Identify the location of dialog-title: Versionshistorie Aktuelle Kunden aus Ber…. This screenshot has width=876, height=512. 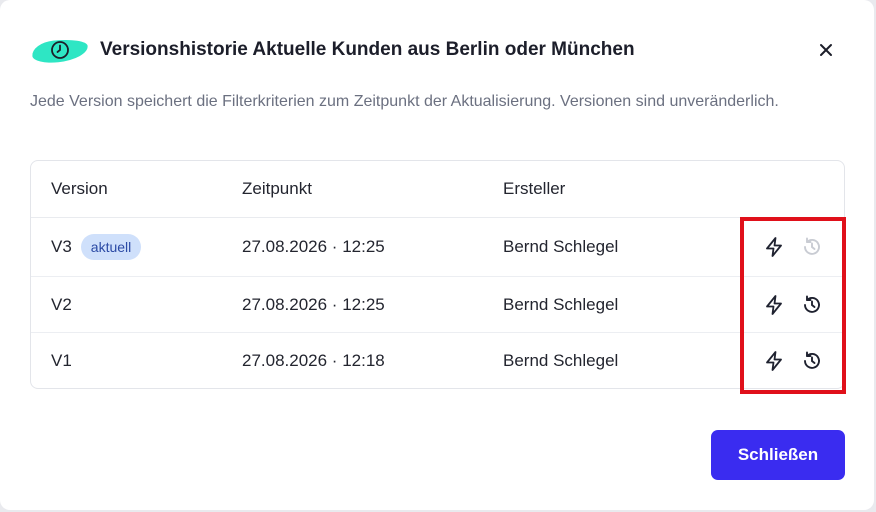
(367, 49).